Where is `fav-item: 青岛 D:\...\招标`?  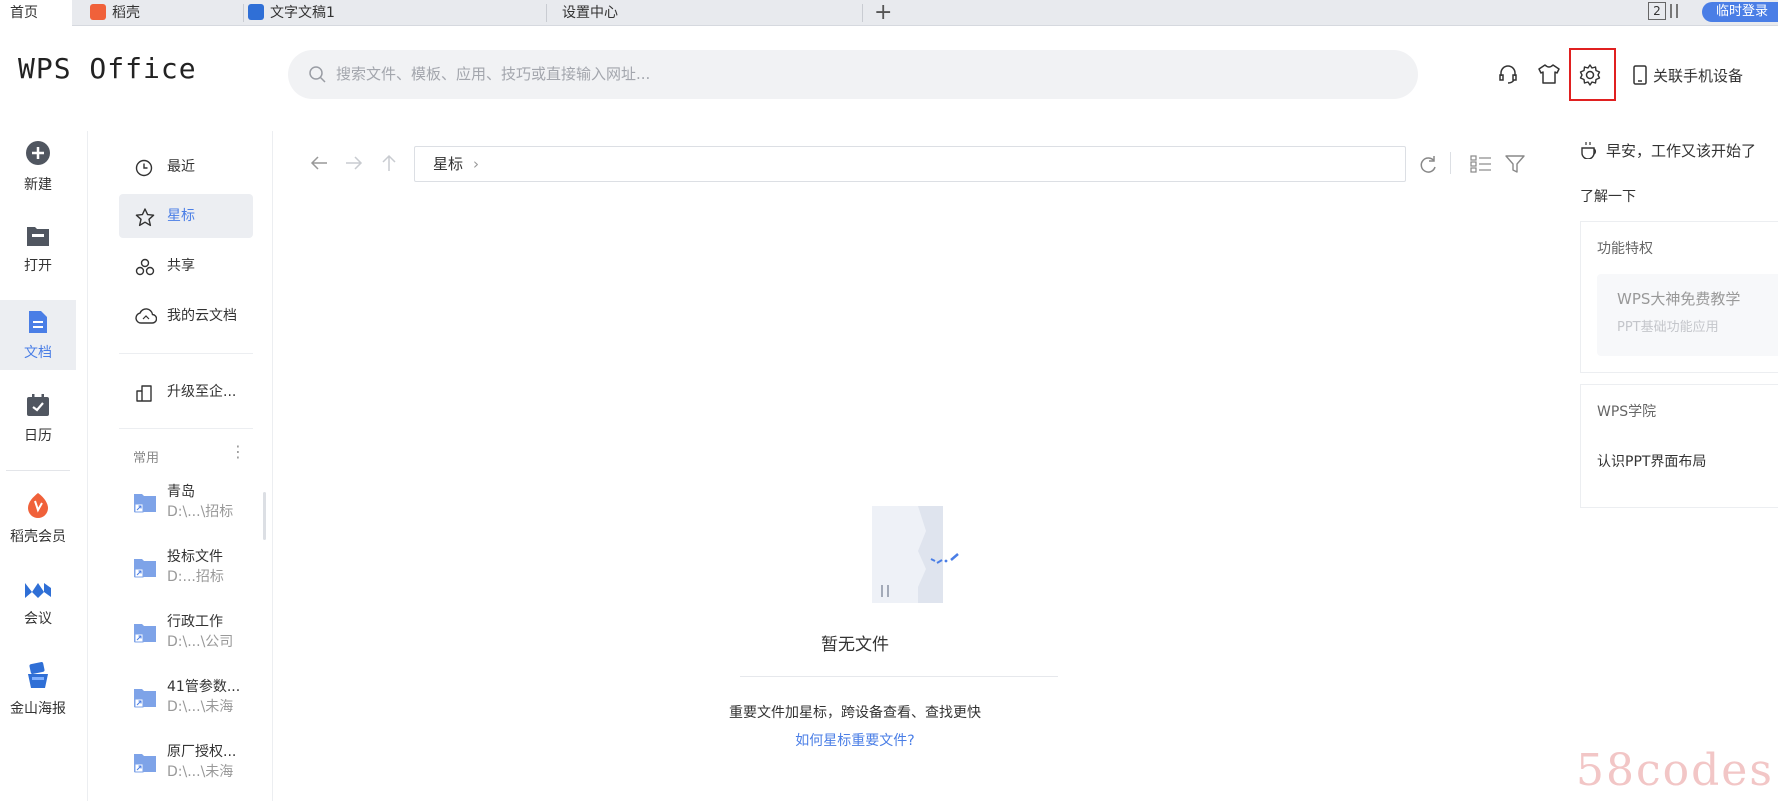 fav-item: 青岛 D:\...\招标 is located at coordinates (193, 507).